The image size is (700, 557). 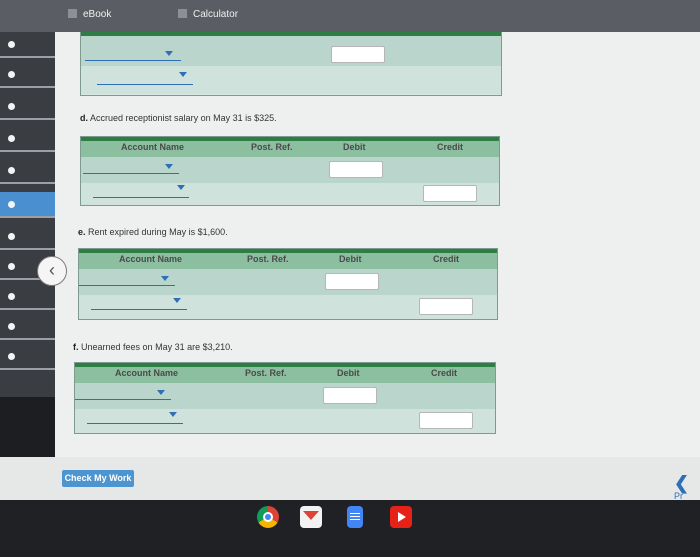 I want to click on journal-table-f: Account Name Post. Ref. Debit Credit, so click(x=285, y=398).